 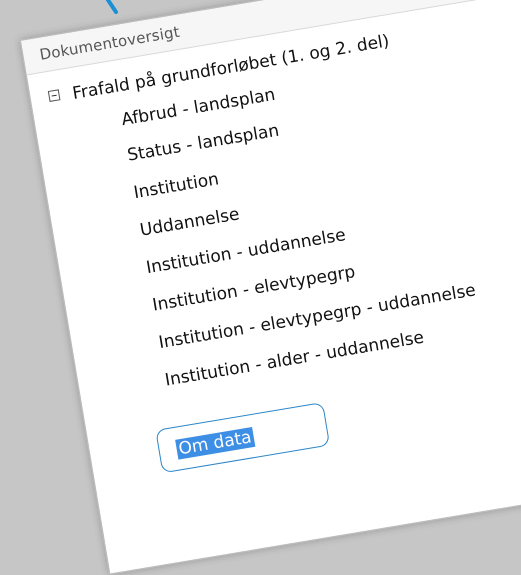 I want to click on tree-item-label: Institution, so click(x=176, y=186).